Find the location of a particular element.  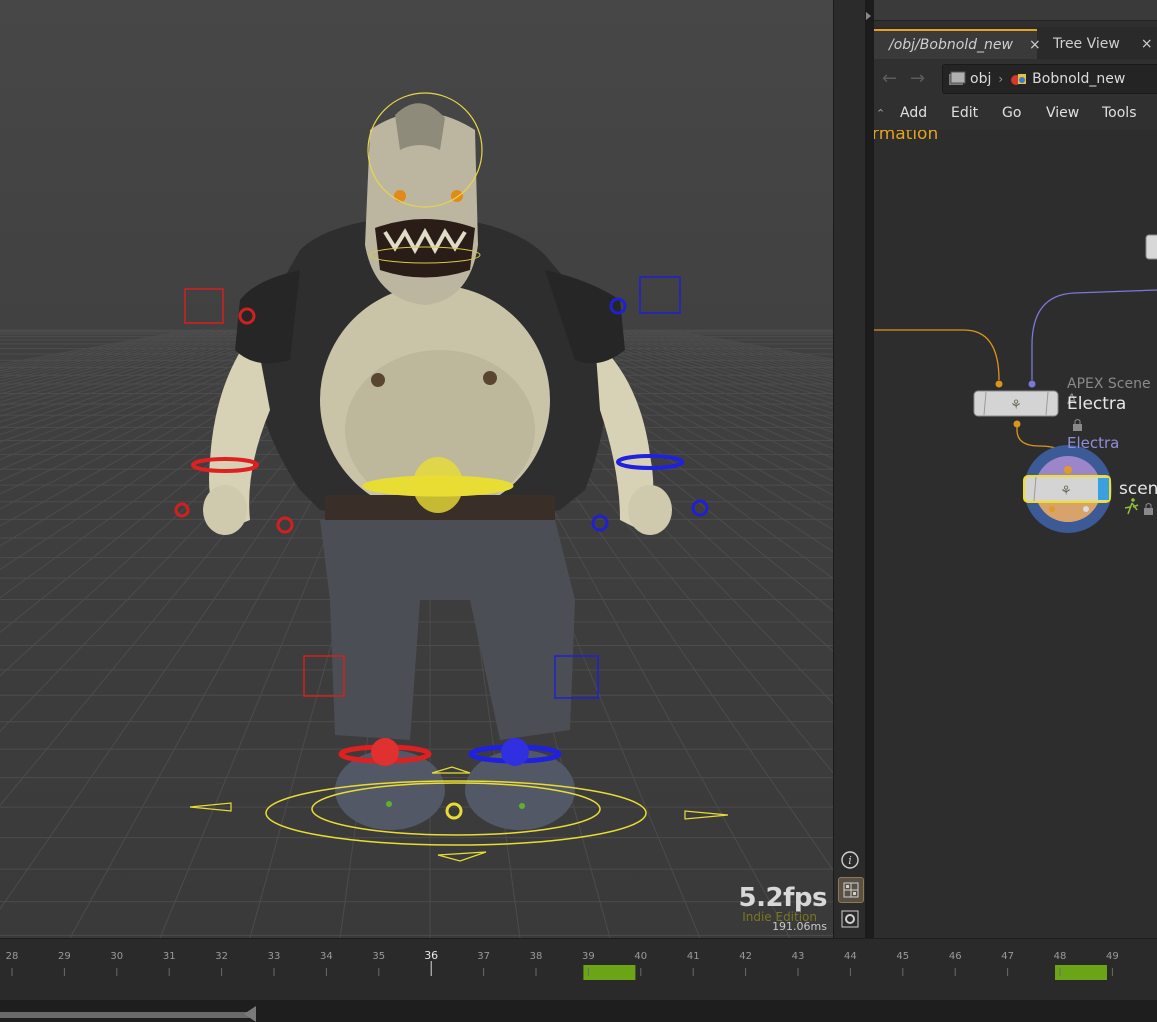

timeline-range-bar is located at coordinates (578, 1011).